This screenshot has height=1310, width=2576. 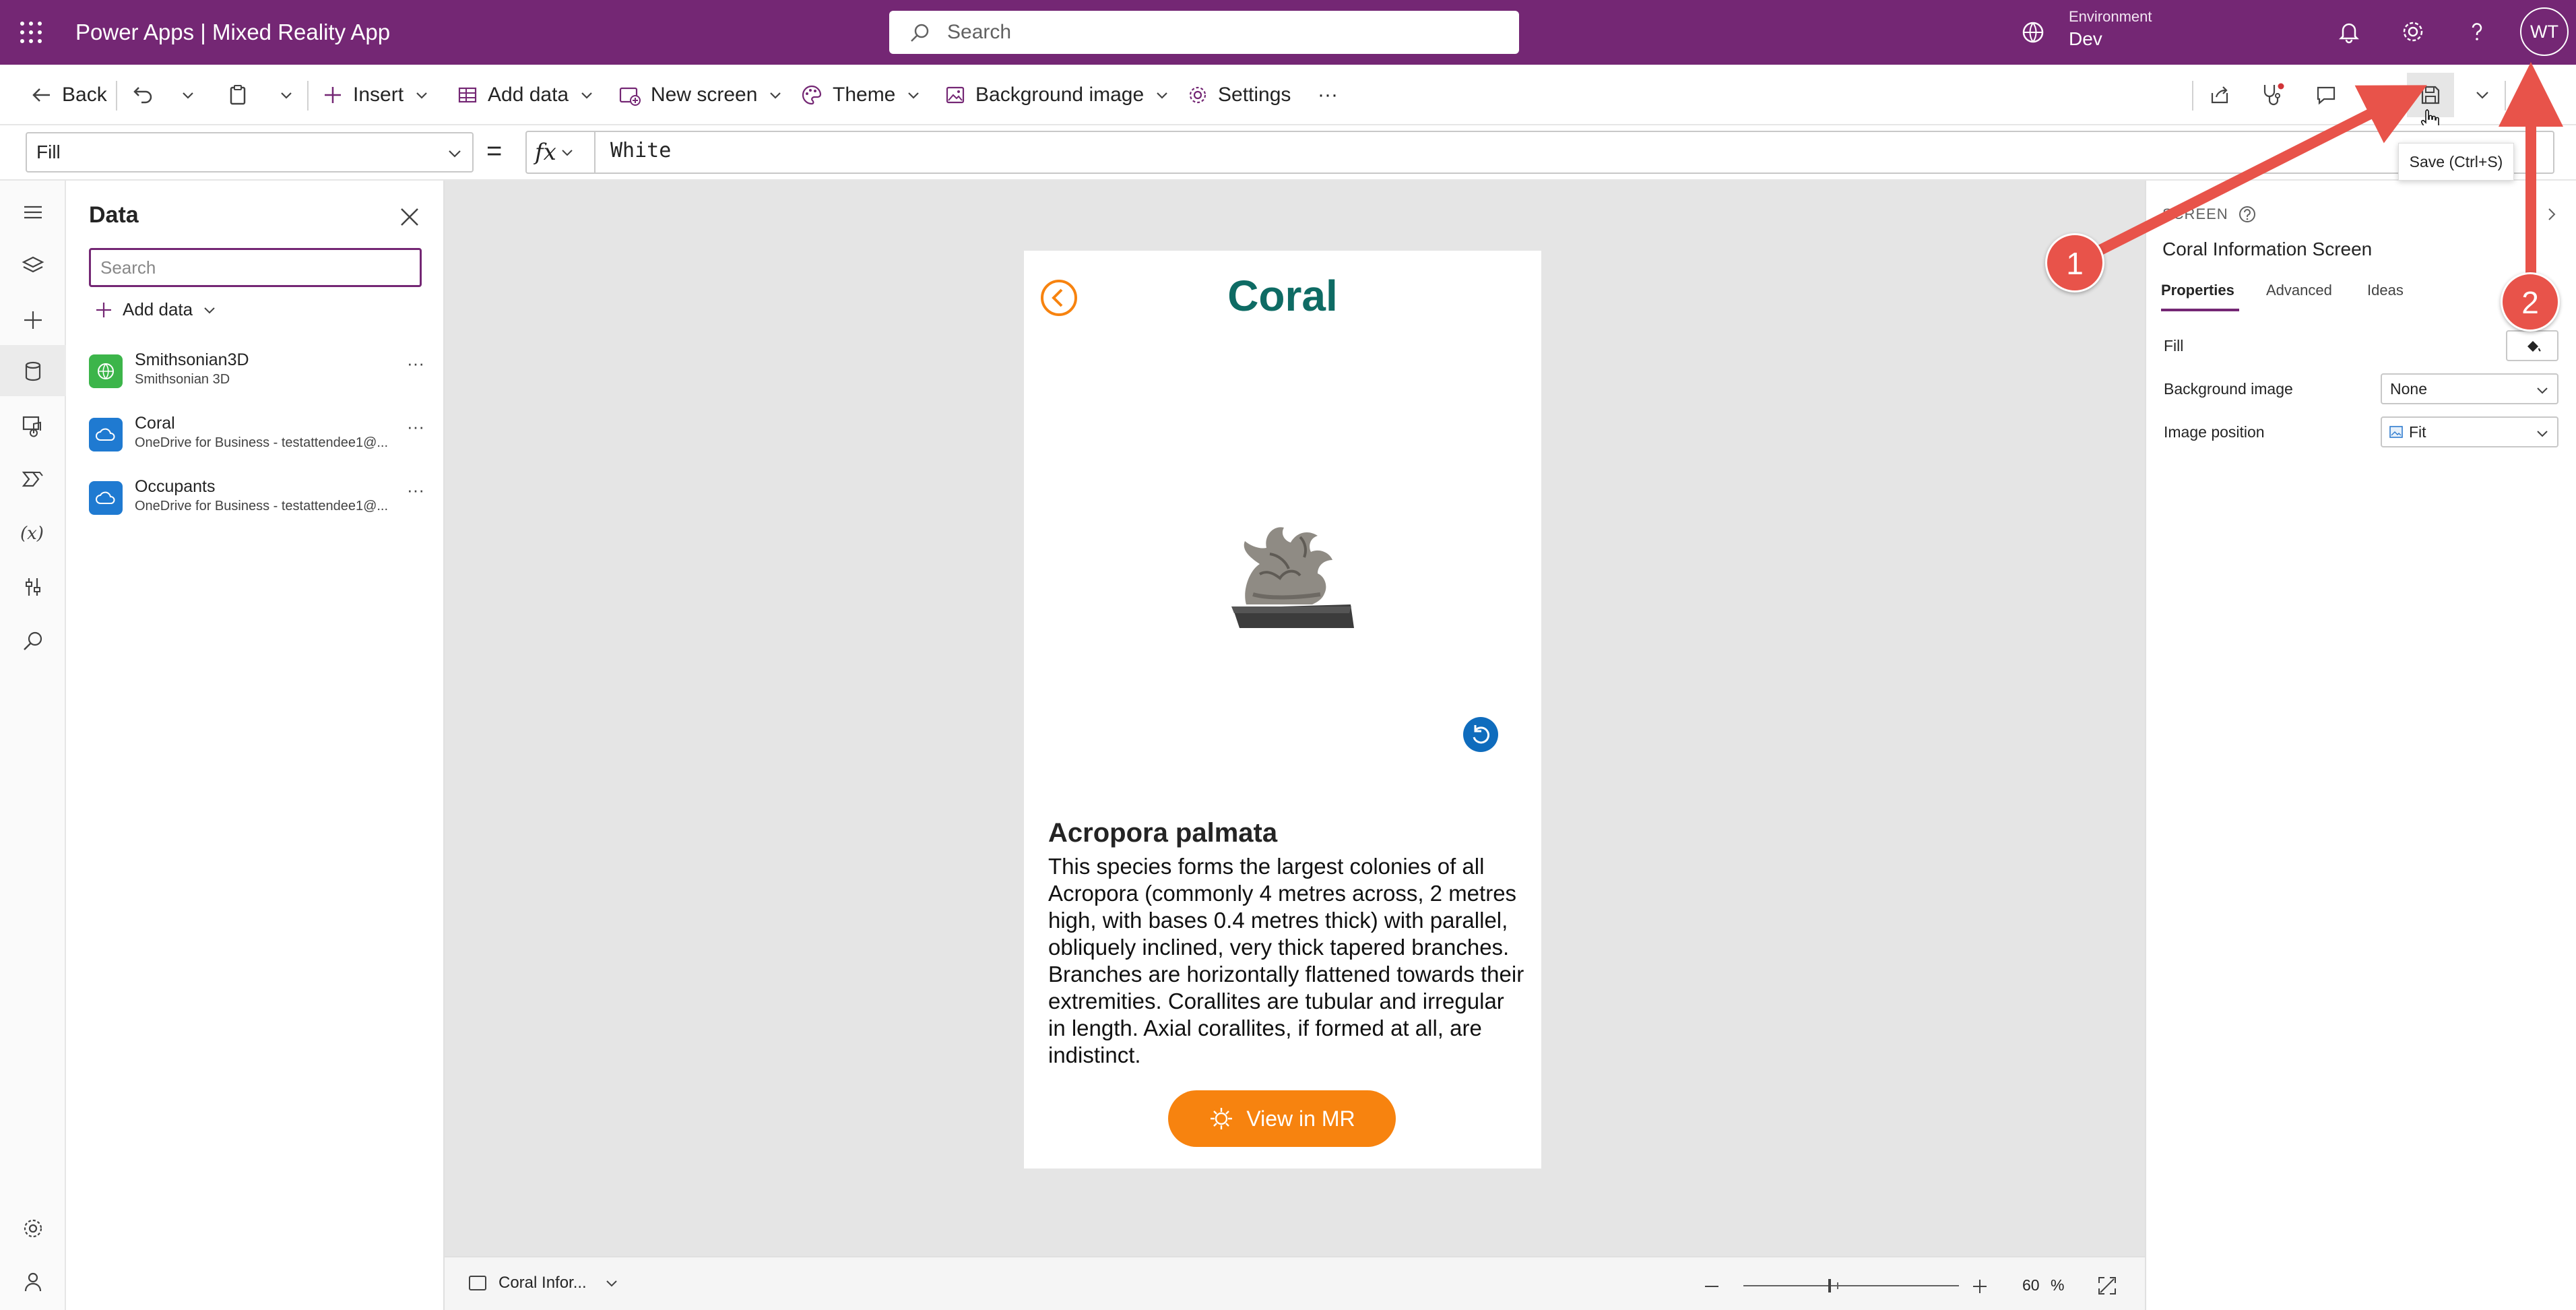 What do you see at coordinates (250, 152) in the screenshot?
I see `property-dropdown: Fill` at bounding box center [250, 152].